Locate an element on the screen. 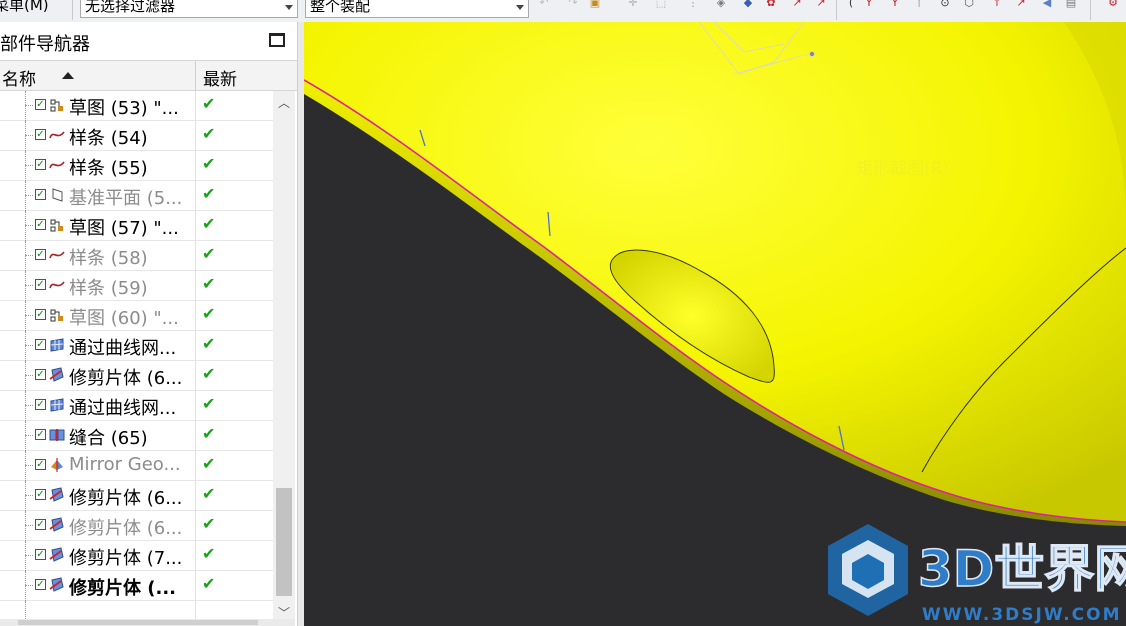 This screenshot has height=626, width=1126. redo-icon: ↷ is located at coordinates (573, 4).